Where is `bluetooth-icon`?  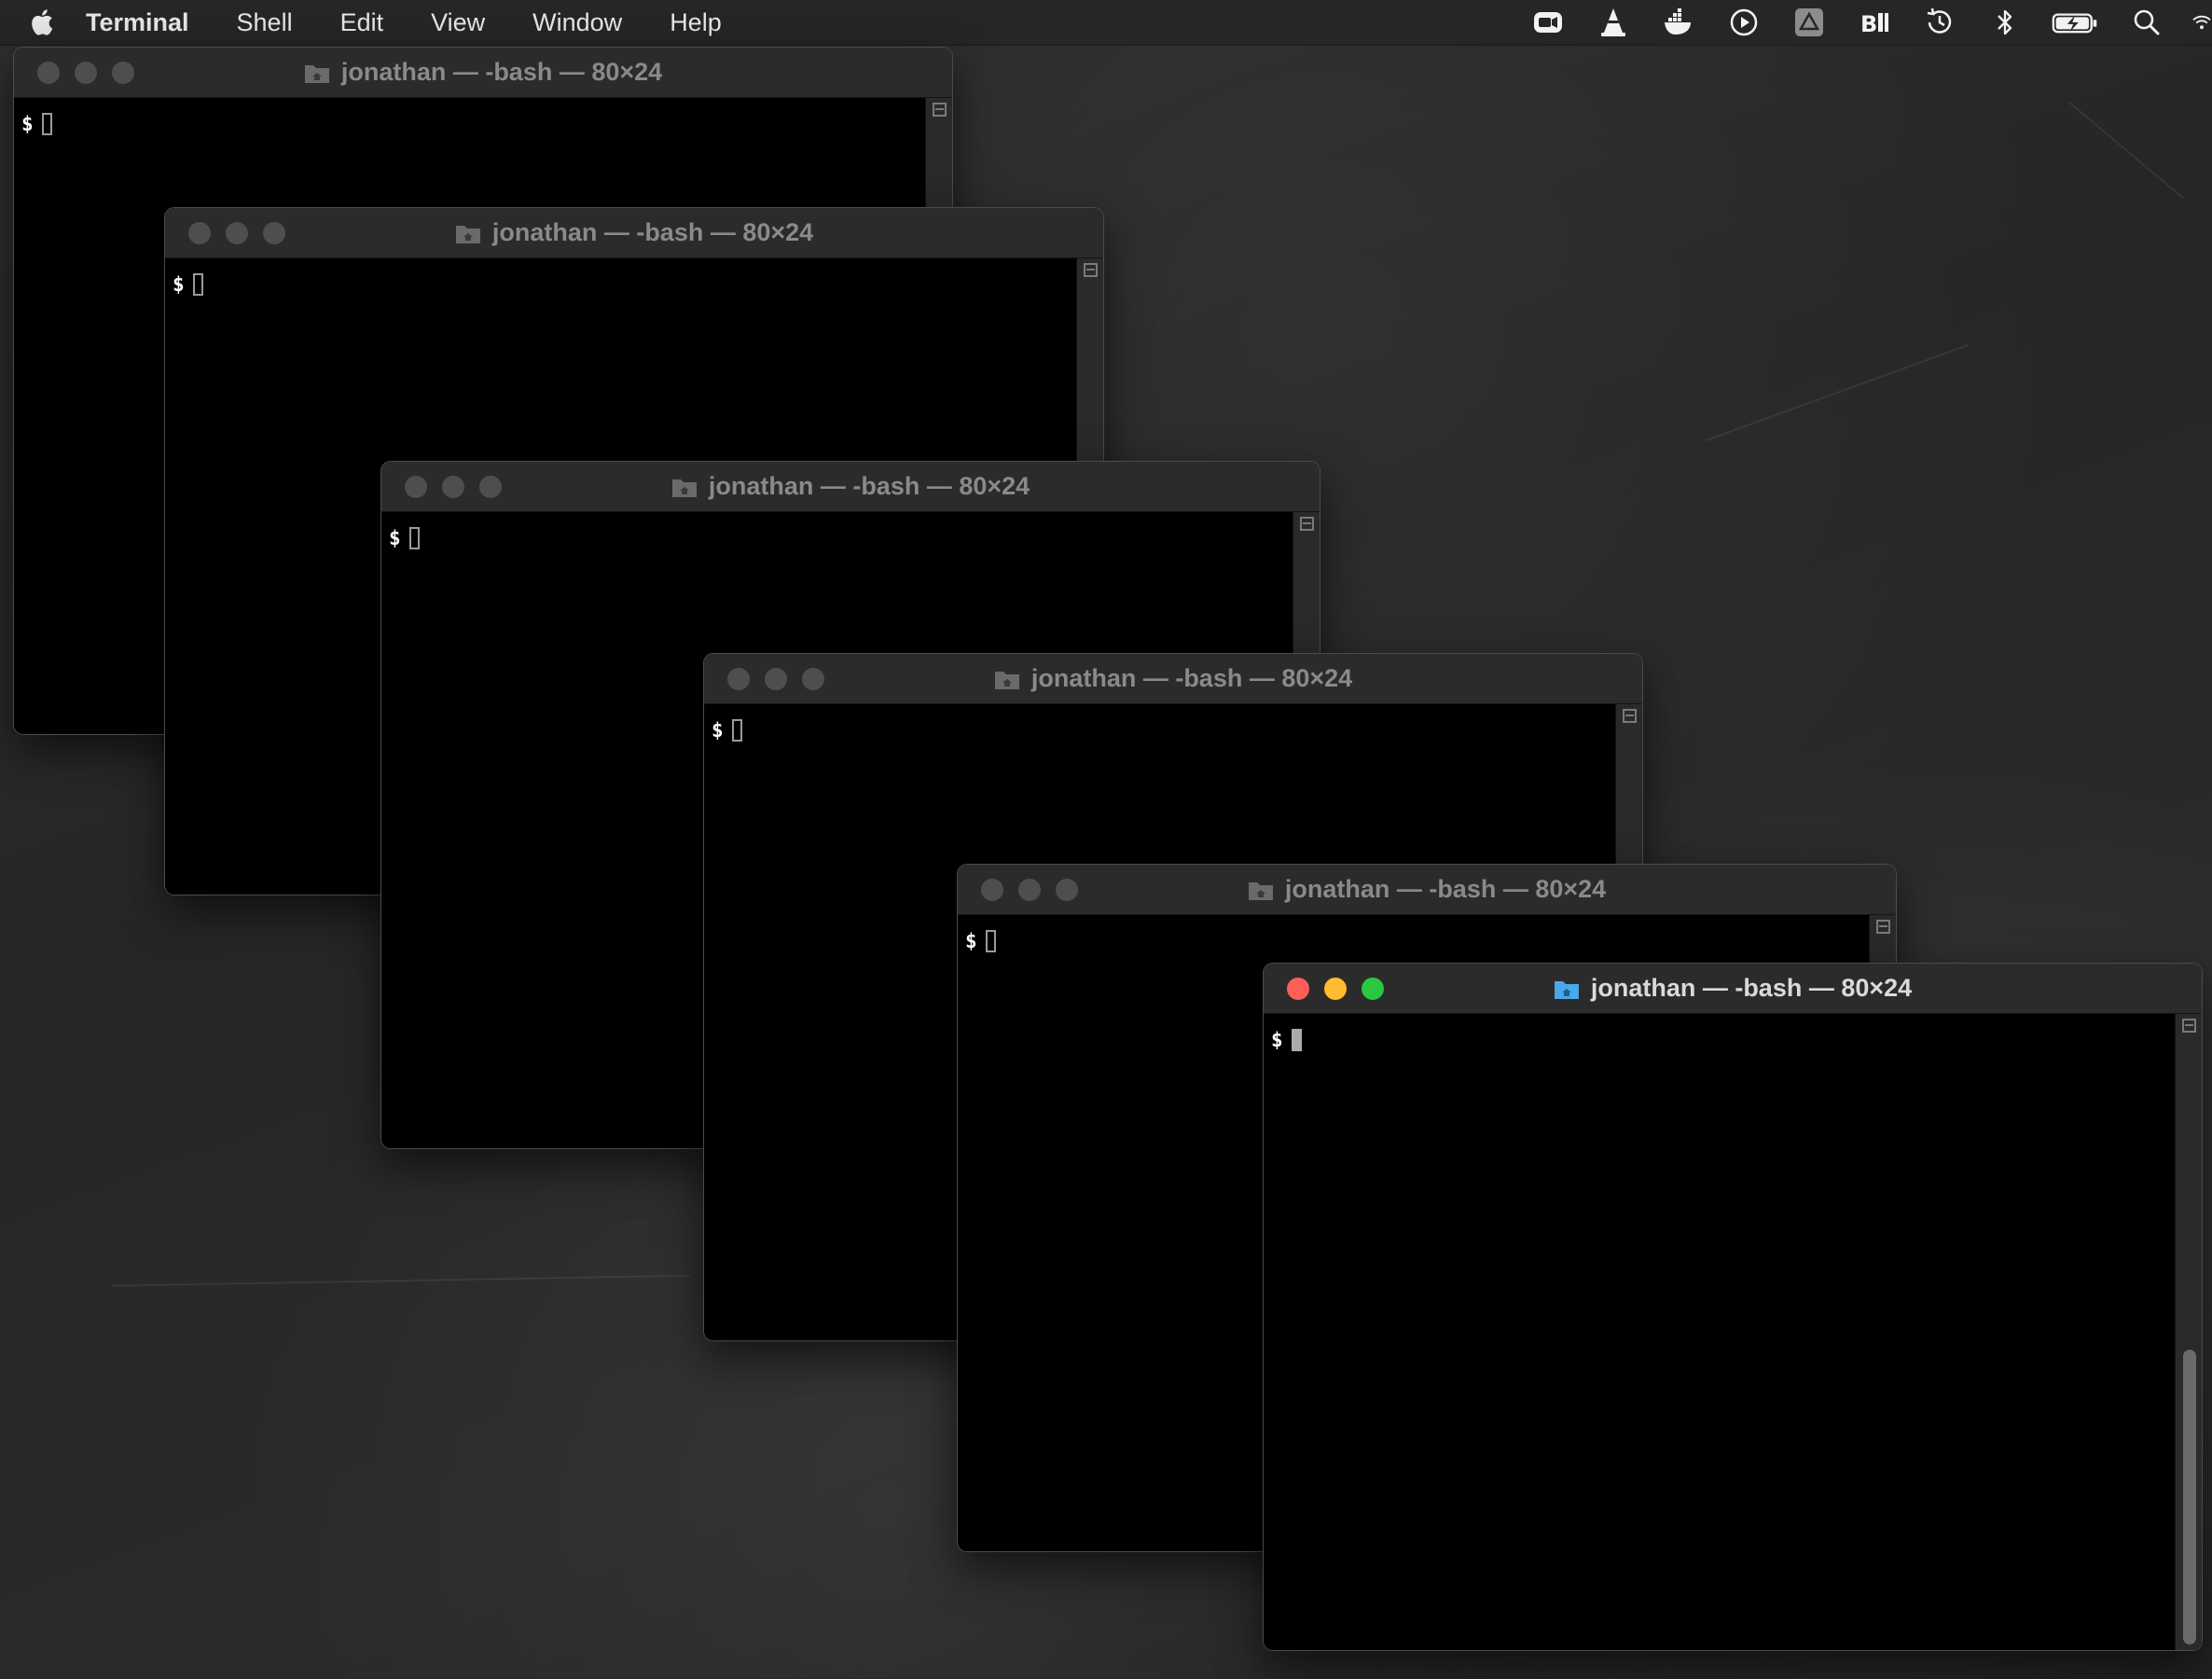 bluetooth-icon is located at coordinates (2004, 23).